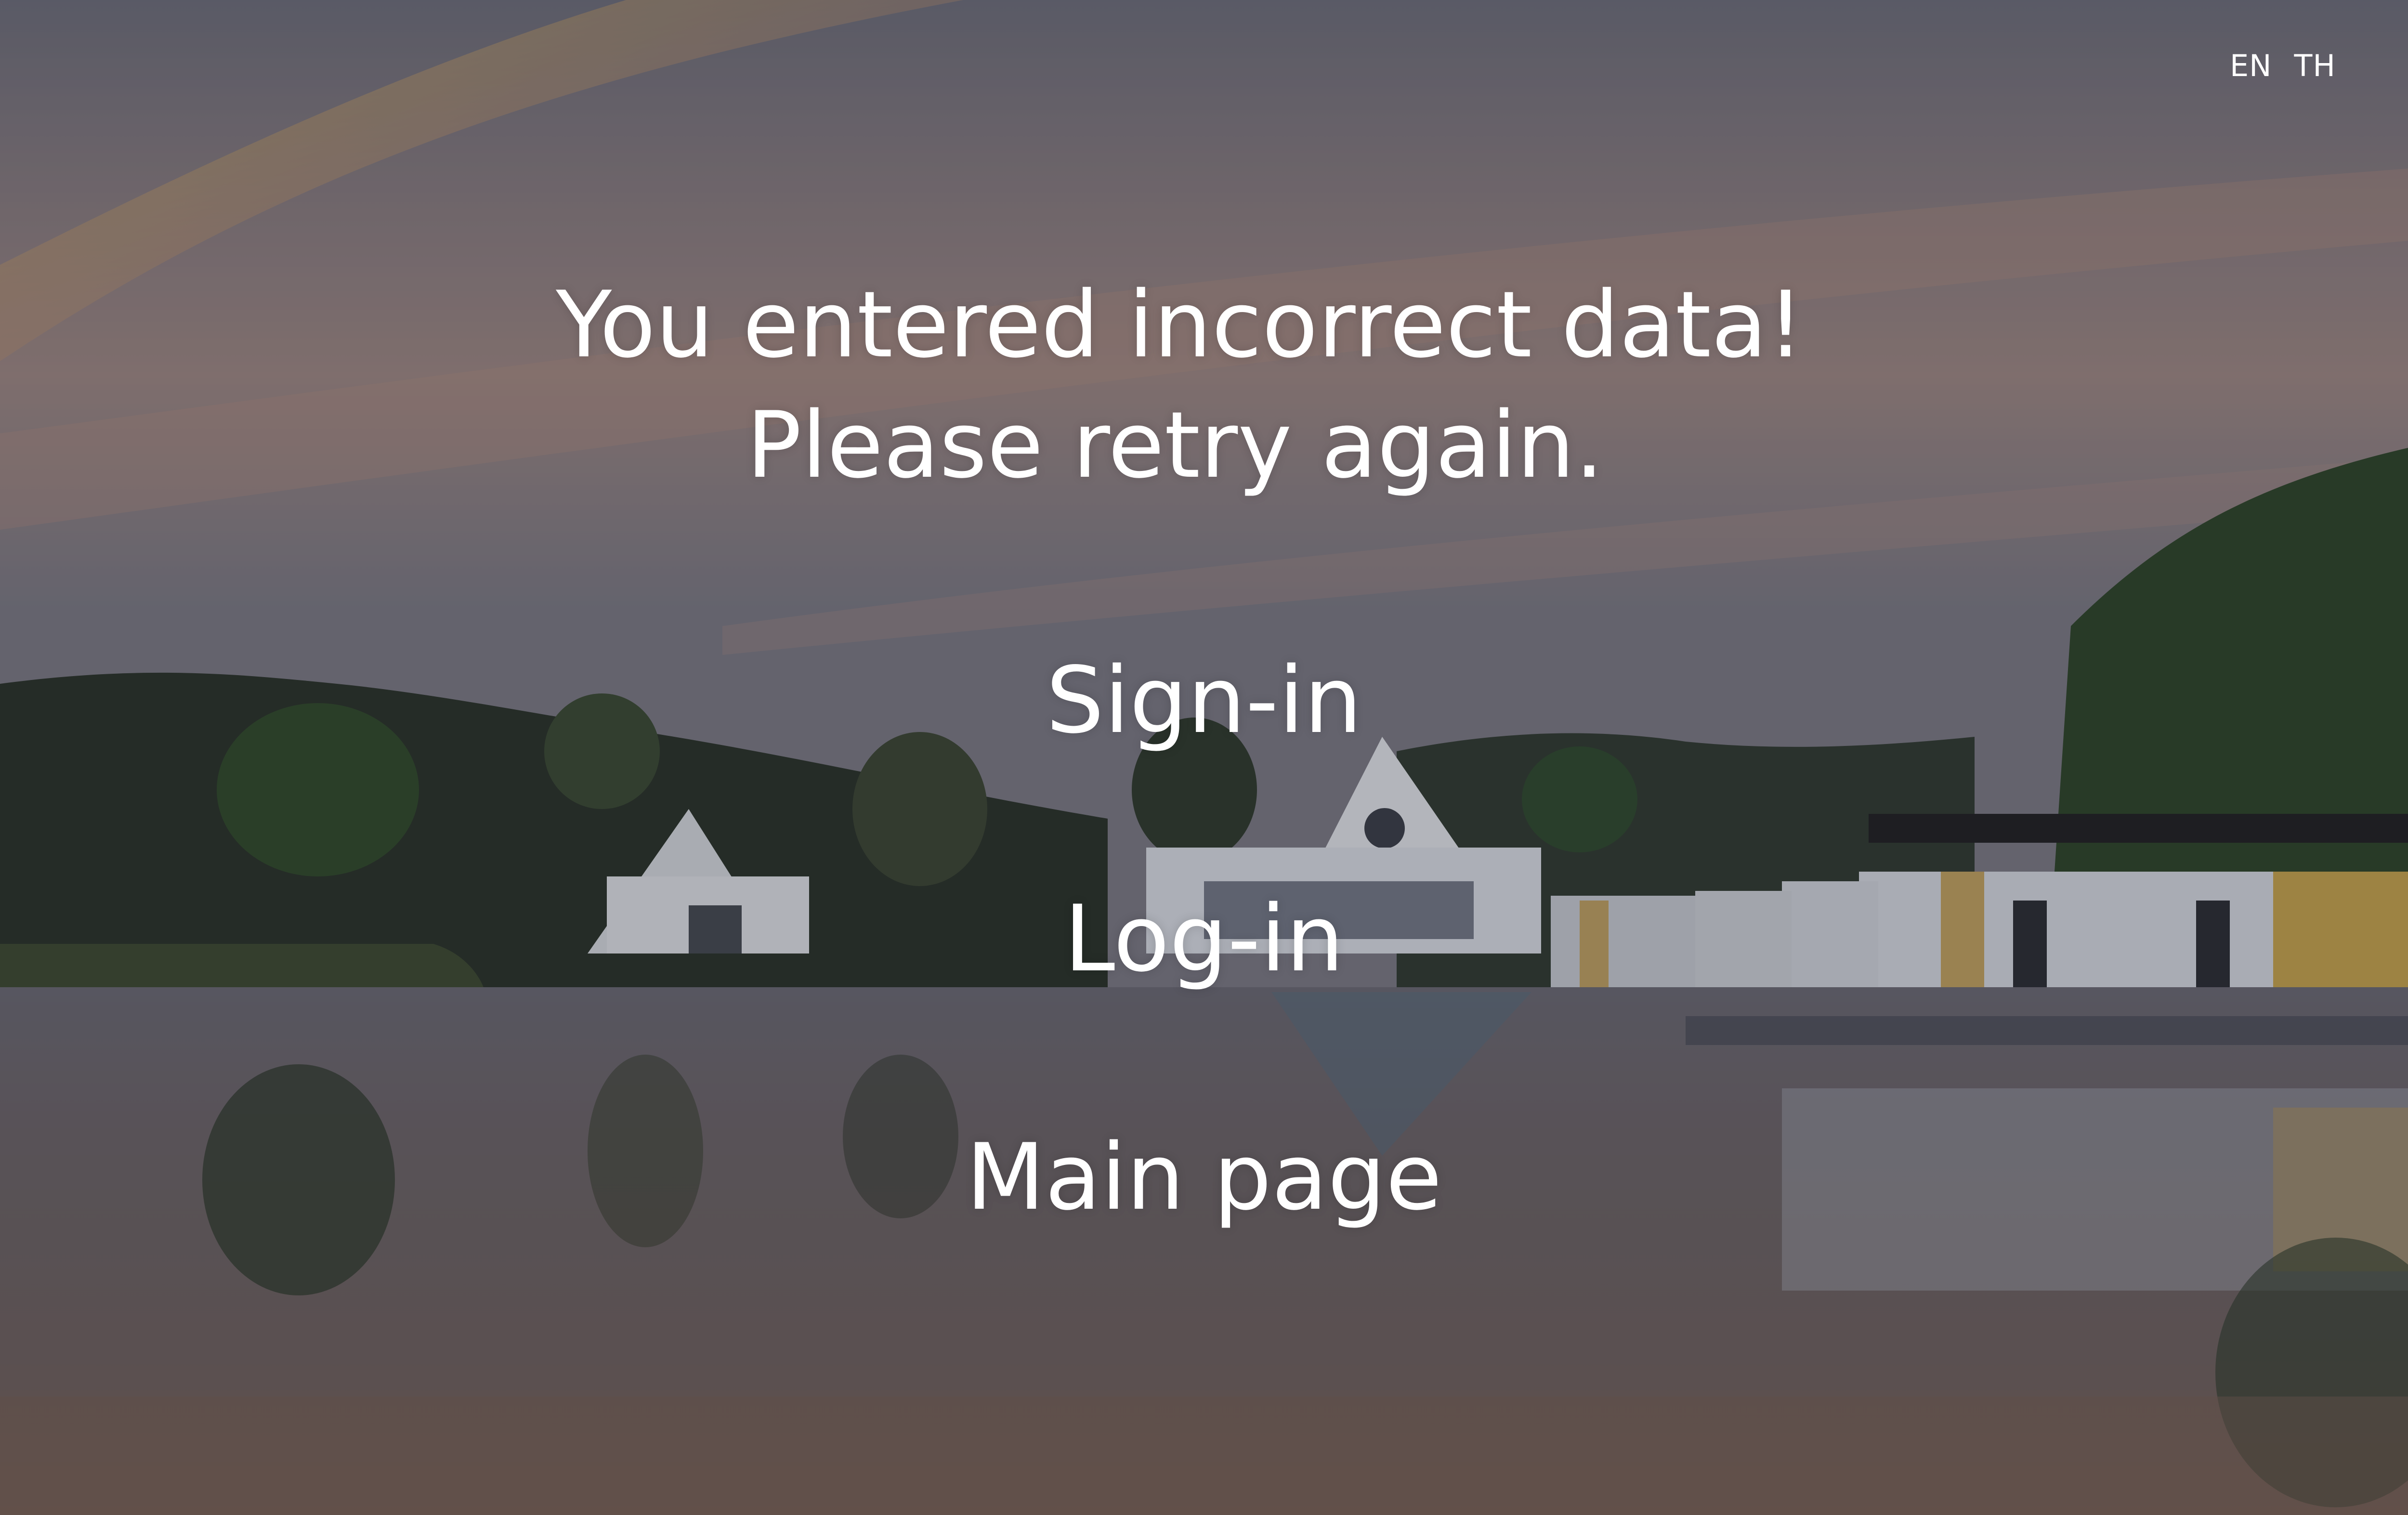  I want to click on language-option-th: TH, so click(2315, 65).